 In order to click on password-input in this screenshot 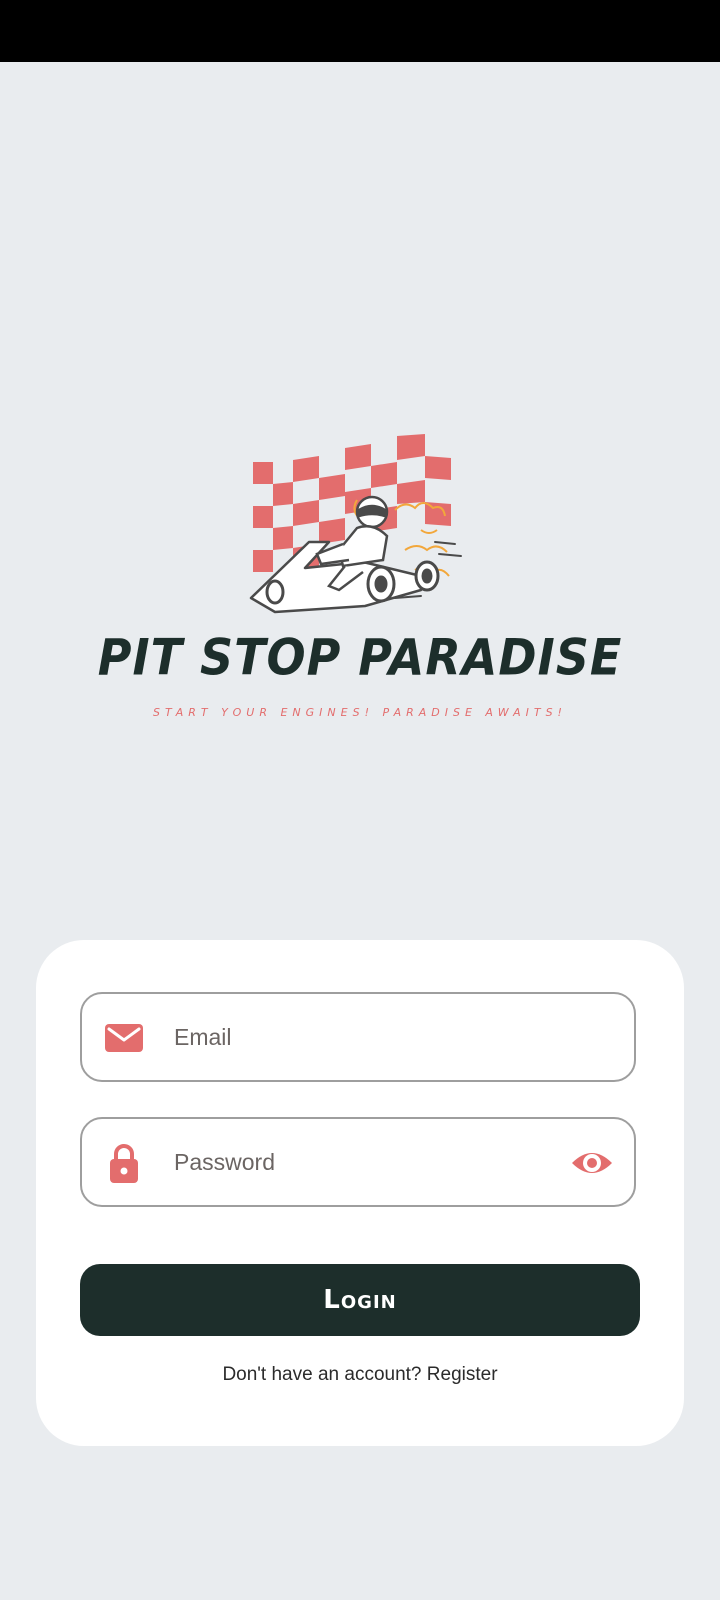, I will do `click(364, 1162)`.